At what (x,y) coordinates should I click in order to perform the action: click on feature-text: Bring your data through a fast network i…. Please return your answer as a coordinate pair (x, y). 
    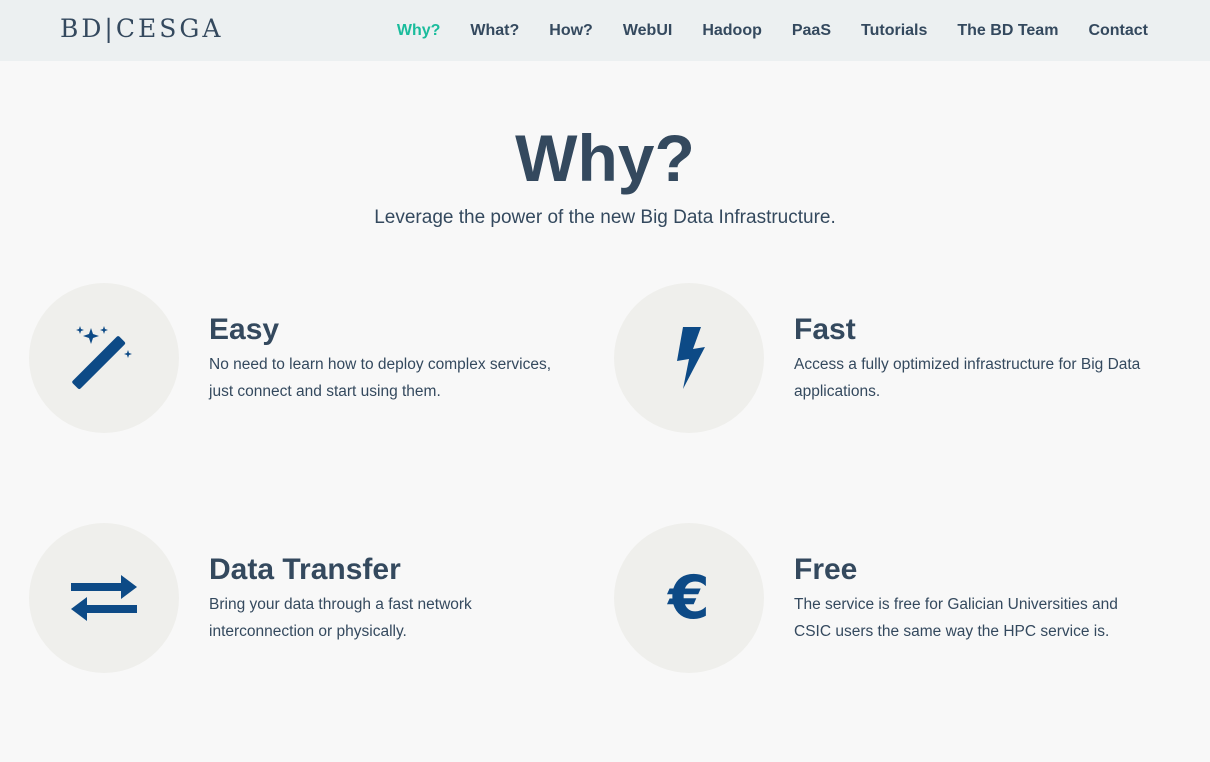
    Looking at the image, I should click on (340, 618).